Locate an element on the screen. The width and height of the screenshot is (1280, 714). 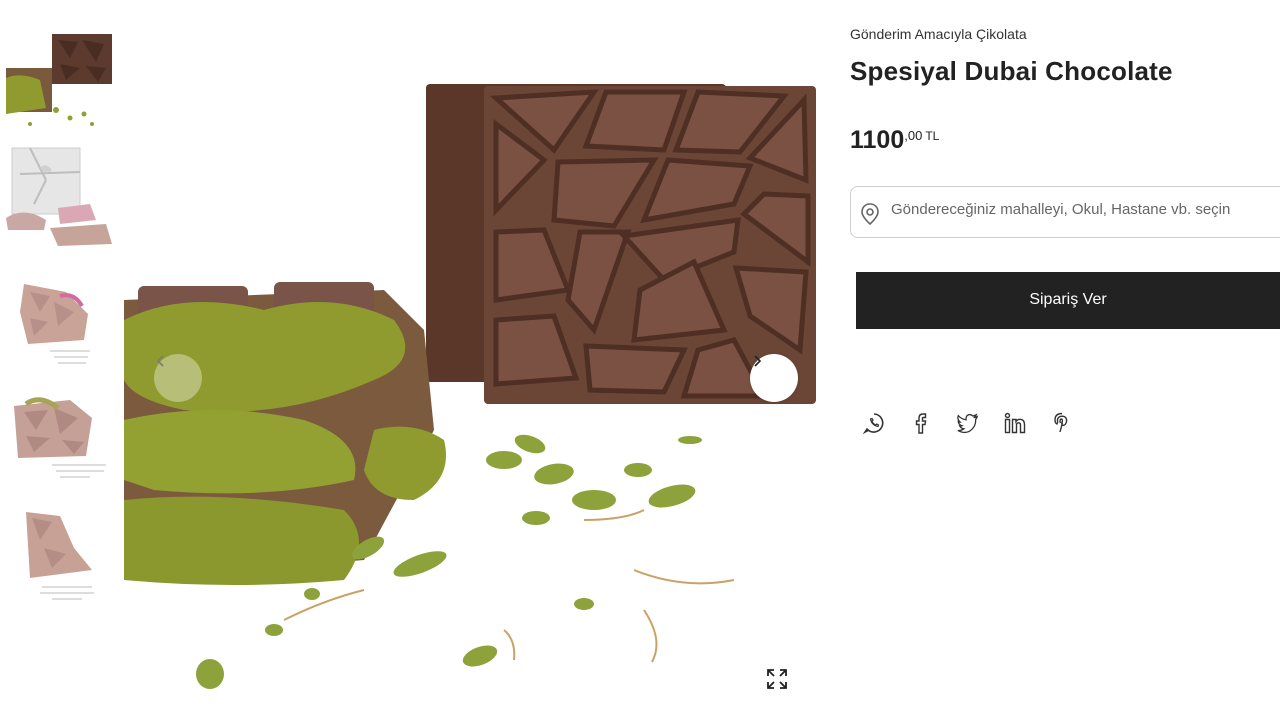
product-price: 1100,00 TL is located at coordinates (894, 140).